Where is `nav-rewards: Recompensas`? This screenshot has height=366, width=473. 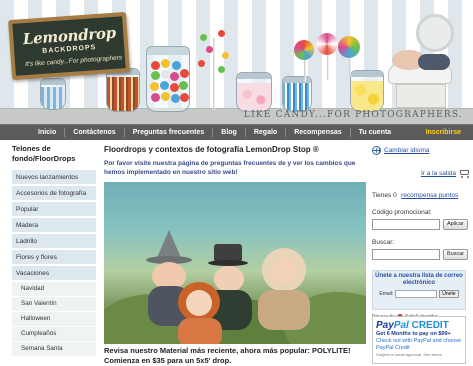 nav-rewards: Recompensas is located at coordinates (317, 132).